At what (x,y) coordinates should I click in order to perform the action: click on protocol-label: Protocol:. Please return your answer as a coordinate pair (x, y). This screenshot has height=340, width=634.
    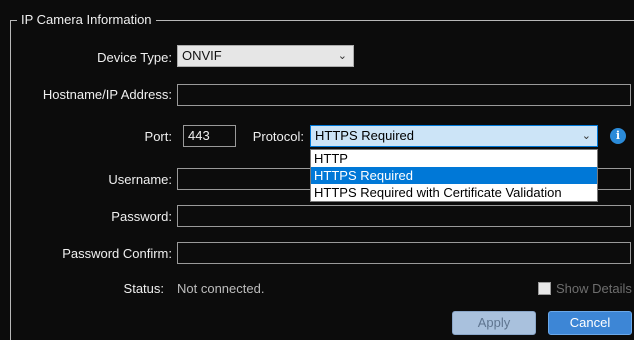
    Looking at the image, I should click on (278, 136).